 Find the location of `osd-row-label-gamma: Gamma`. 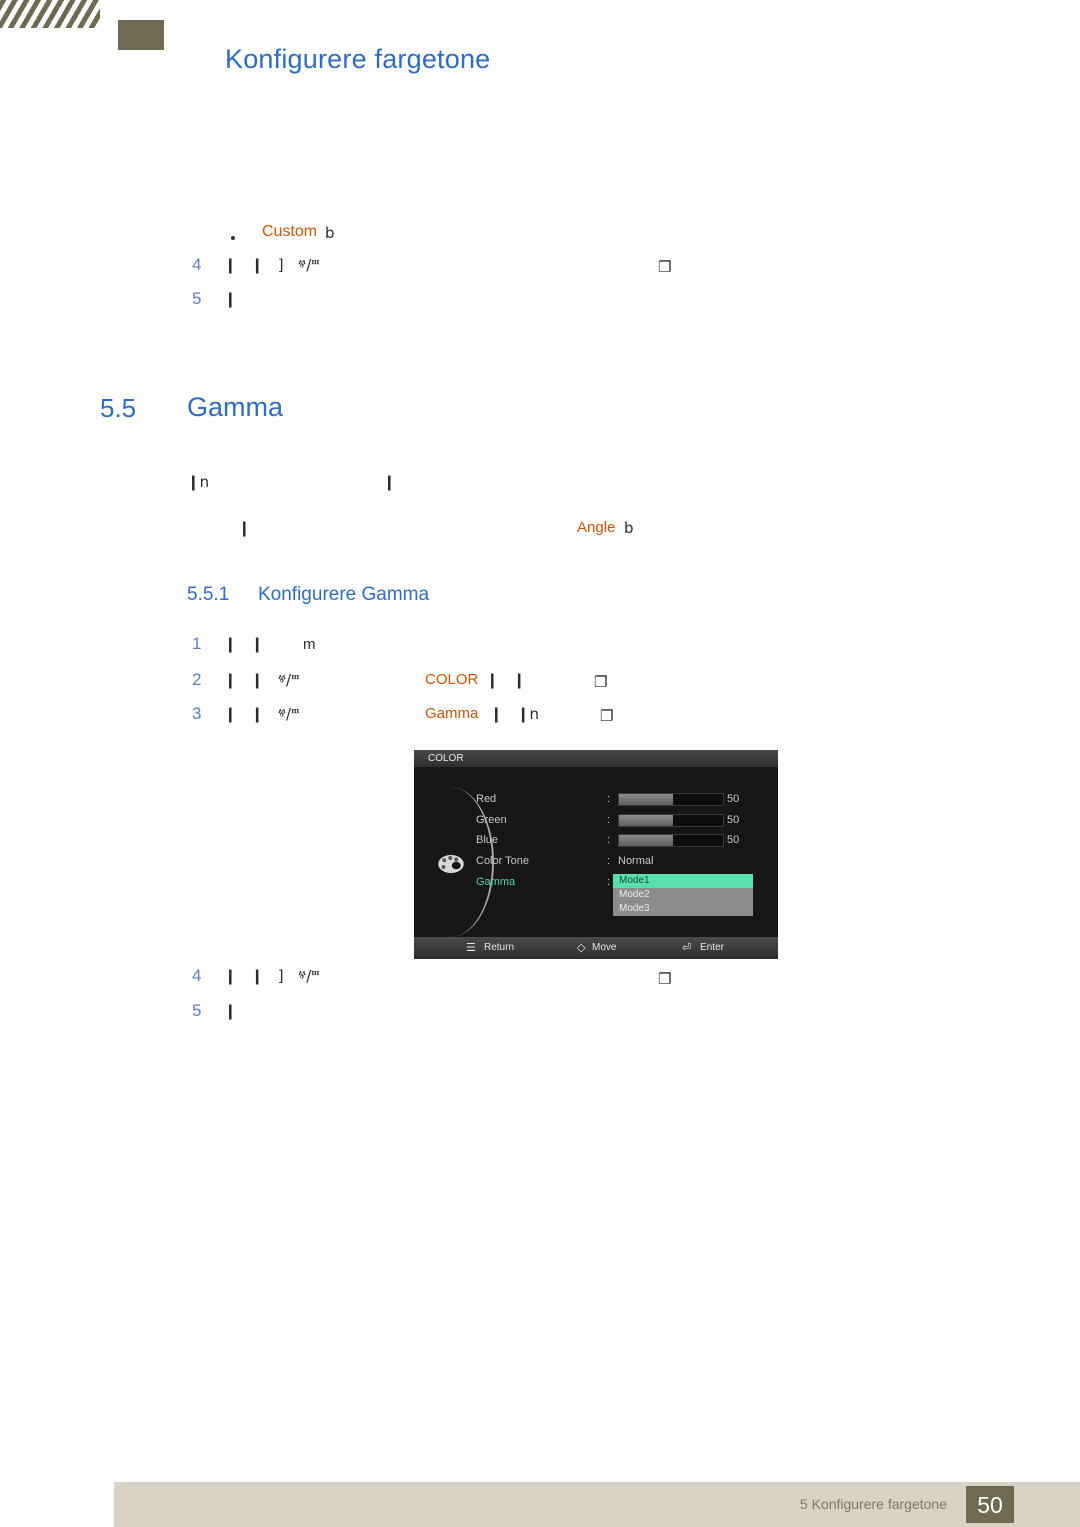

osd-row-label-gamma: Gamma is located at coordinates (496, 882).